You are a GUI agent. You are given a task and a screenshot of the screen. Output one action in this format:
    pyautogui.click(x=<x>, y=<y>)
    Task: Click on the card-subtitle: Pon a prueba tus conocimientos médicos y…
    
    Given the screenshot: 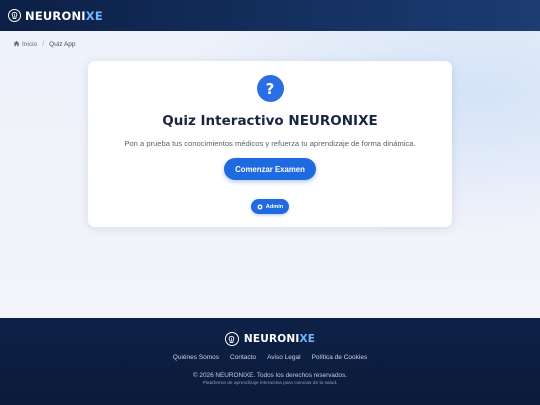 What is the action you would take?
    pyautogui.click(x=270, y=143)
    